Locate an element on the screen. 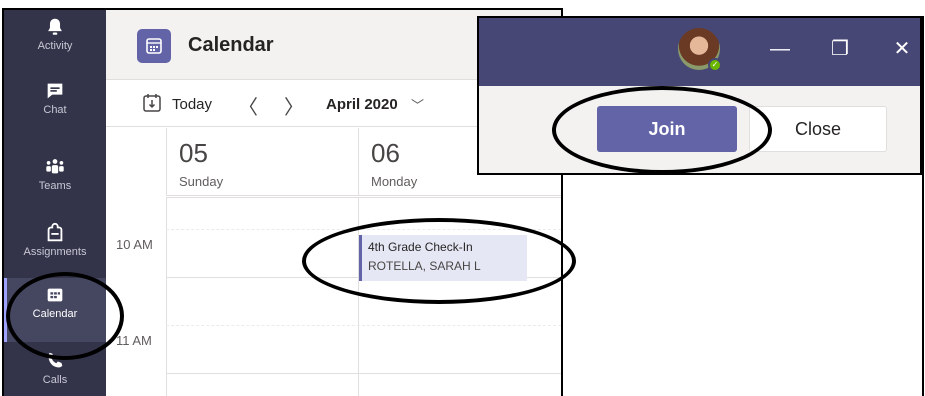 This screenshot has width=925, height=396. calendar-icon is located at coordinates (55, 295).